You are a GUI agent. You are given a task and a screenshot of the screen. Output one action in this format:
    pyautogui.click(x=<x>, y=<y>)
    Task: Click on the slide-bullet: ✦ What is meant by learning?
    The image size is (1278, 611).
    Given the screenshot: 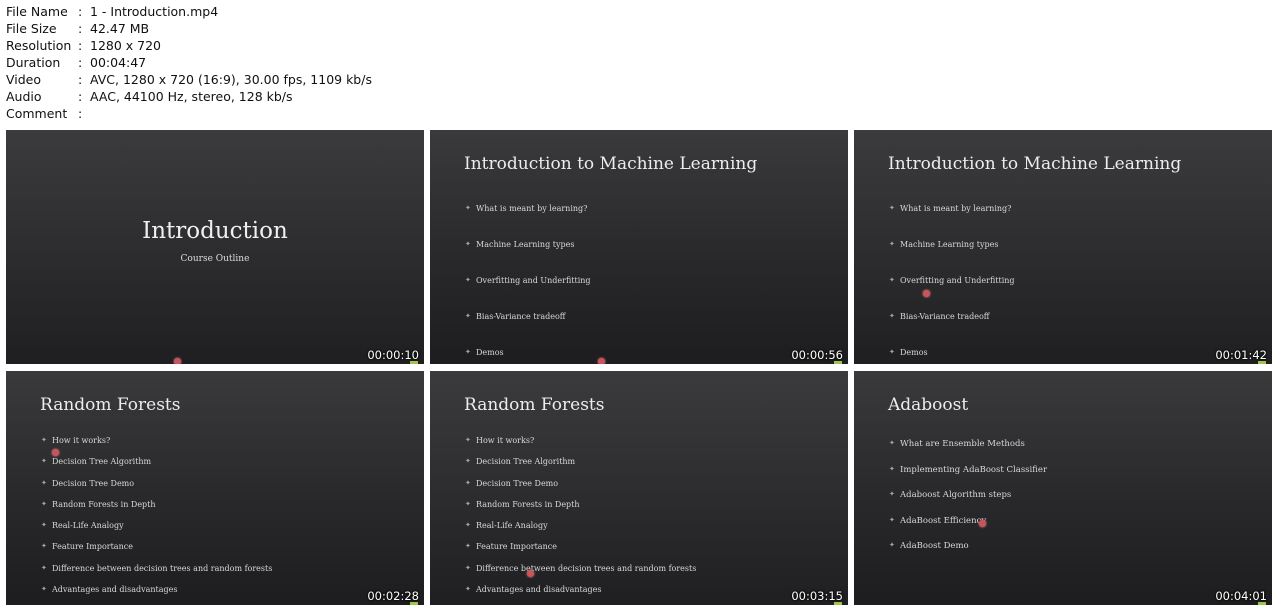 What is the action you would take?
    pyautogui.click(x=952, y=222)
    